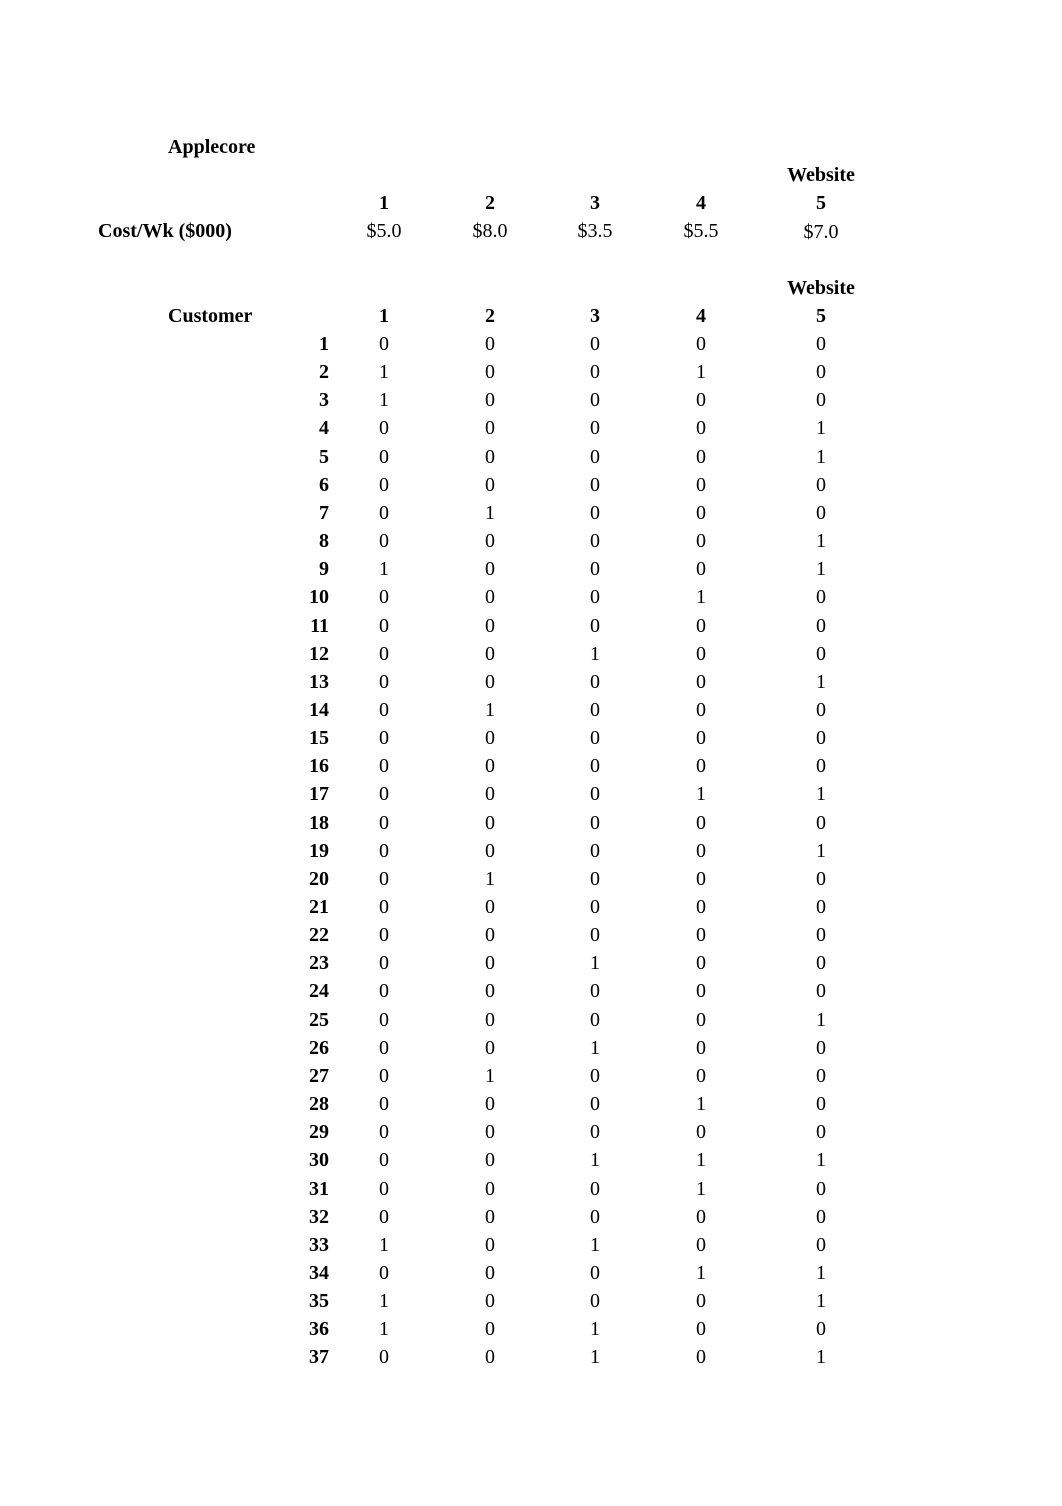  What do you see at coordinates (324, 569) in the screenshot?
I see `customer-number: 9` at bounding box center [324, 569].